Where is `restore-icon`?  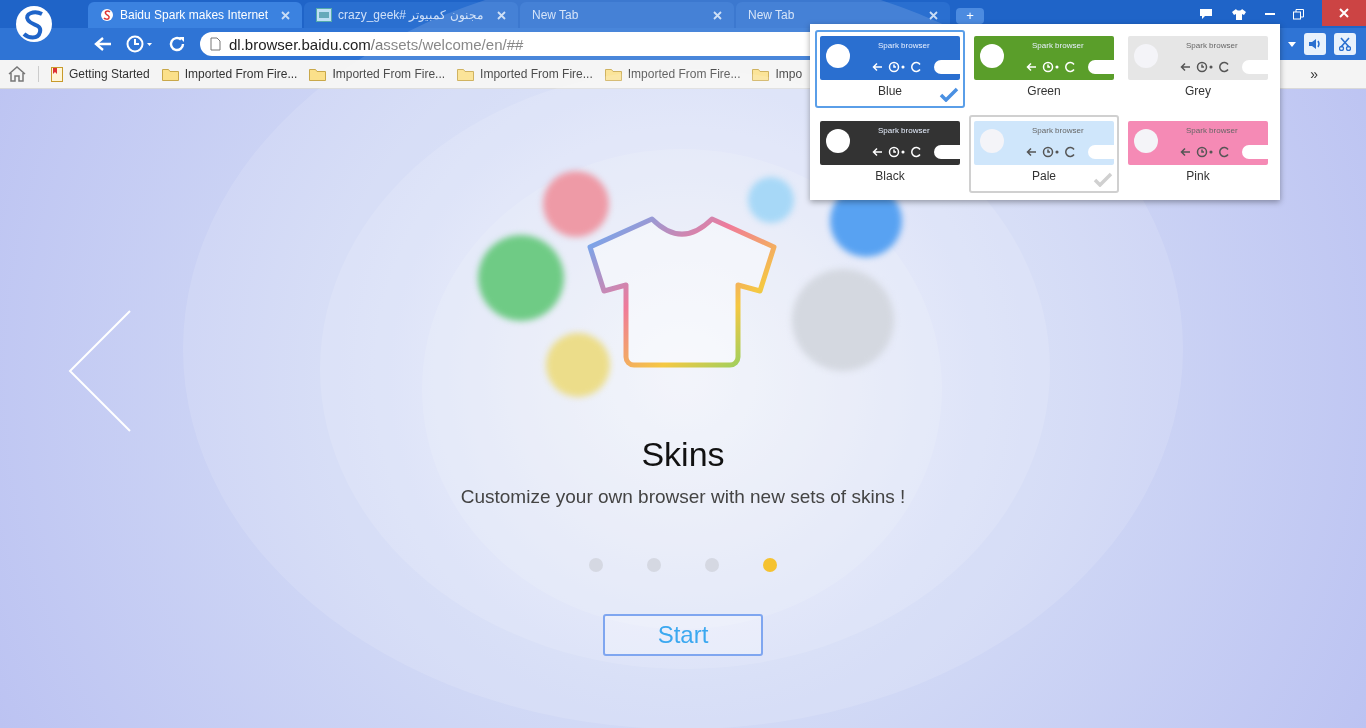
restore-icon is located at coordinates (1298, 14).